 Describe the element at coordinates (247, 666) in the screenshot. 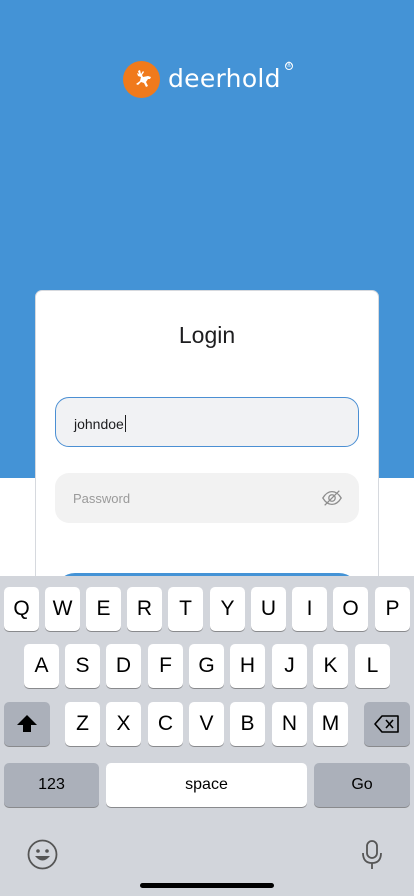

I see `key-h: H` at that location.